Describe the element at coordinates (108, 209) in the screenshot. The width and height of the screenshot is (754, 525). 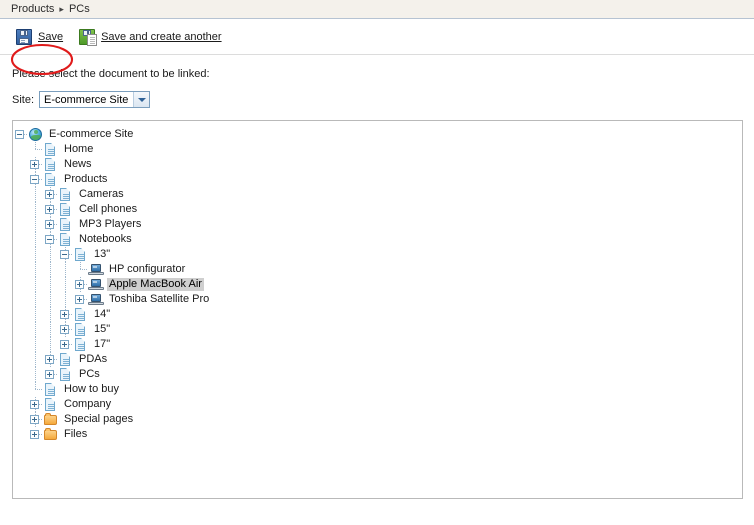
I see `tree-node-label: Cell phones` at that location.